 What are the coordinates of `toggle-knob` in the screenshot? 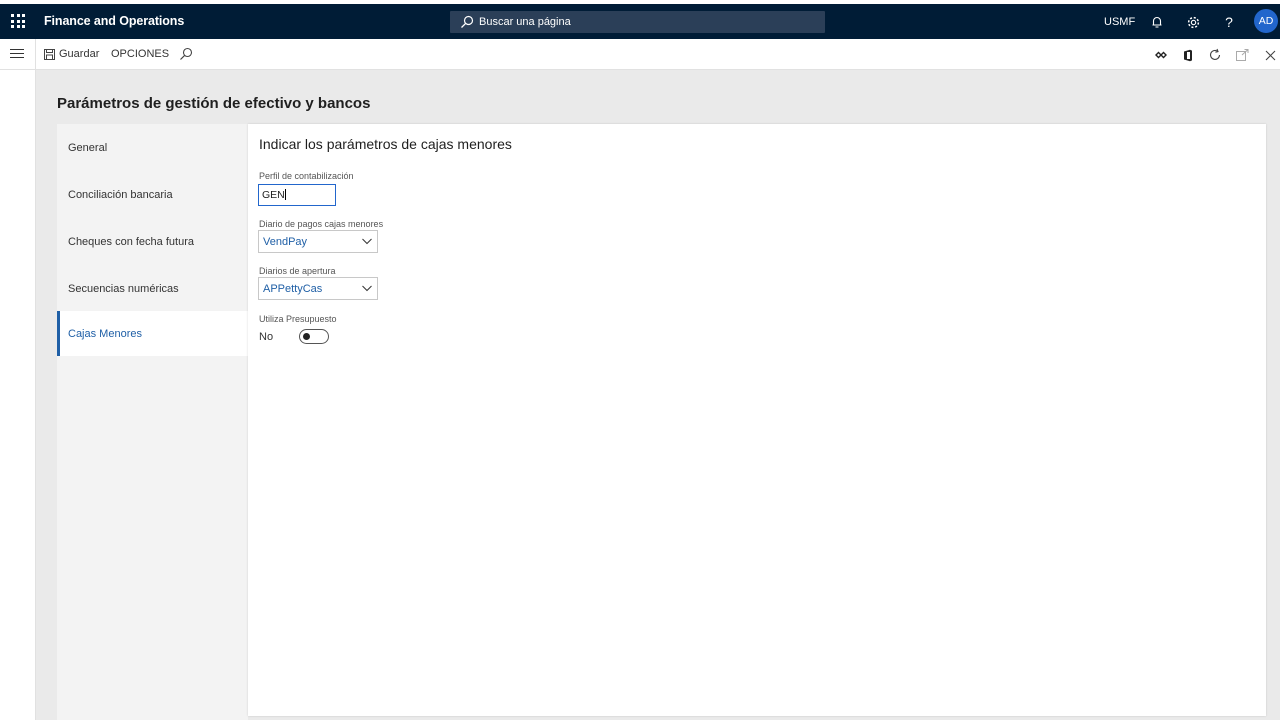 It's located at (306, 336).